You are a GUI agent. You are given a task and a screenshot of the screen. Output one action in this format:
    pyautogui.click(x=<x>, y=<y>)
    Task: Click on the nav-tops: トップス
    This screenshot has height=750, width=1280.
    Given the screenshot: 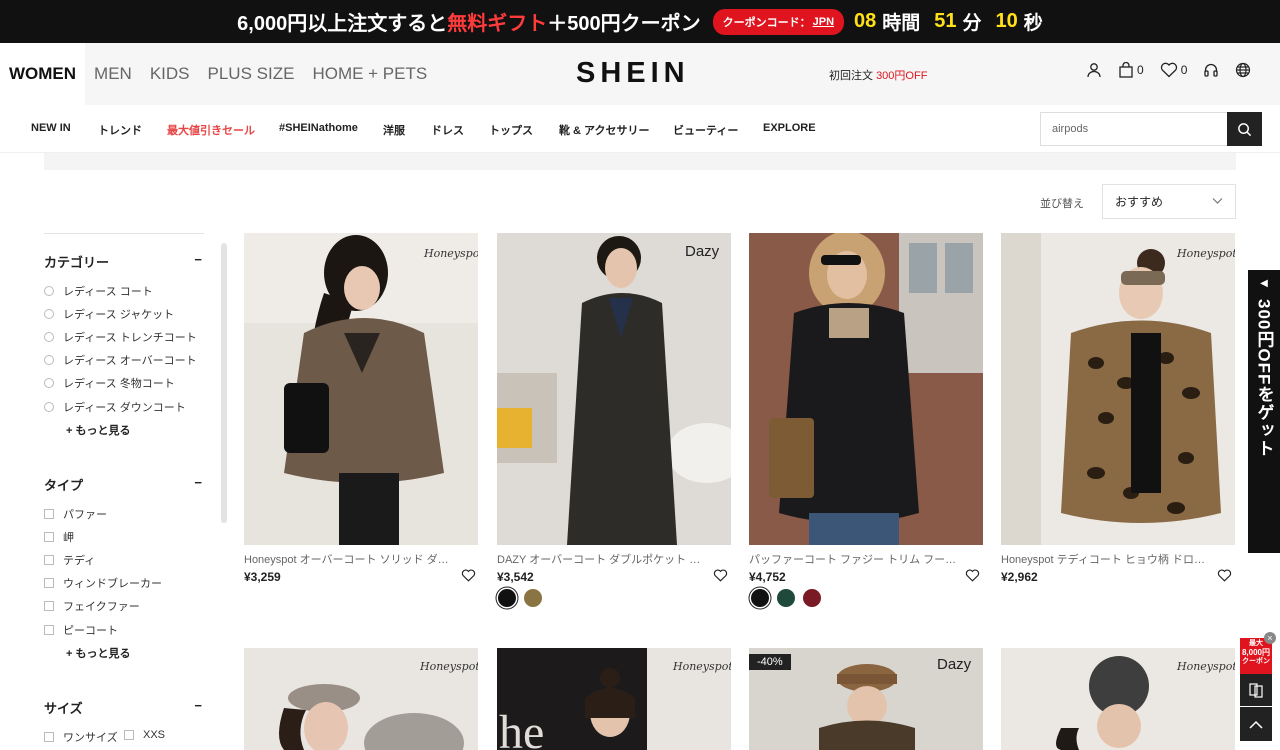 What is the action you would take?
    pyautogui.click(x=511, y=130)
    